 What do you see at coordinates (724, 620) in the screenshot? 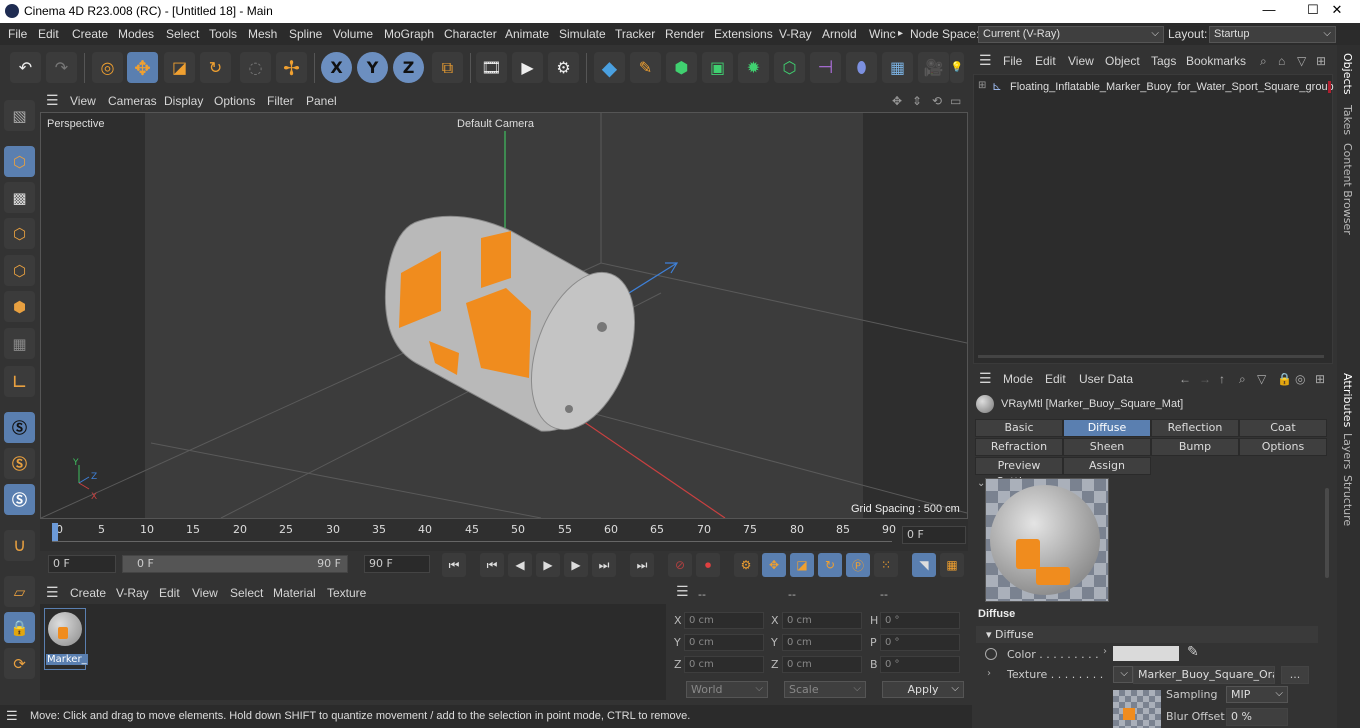
I see `position-x-field: 0 cm` at bounding box center [724, 620].